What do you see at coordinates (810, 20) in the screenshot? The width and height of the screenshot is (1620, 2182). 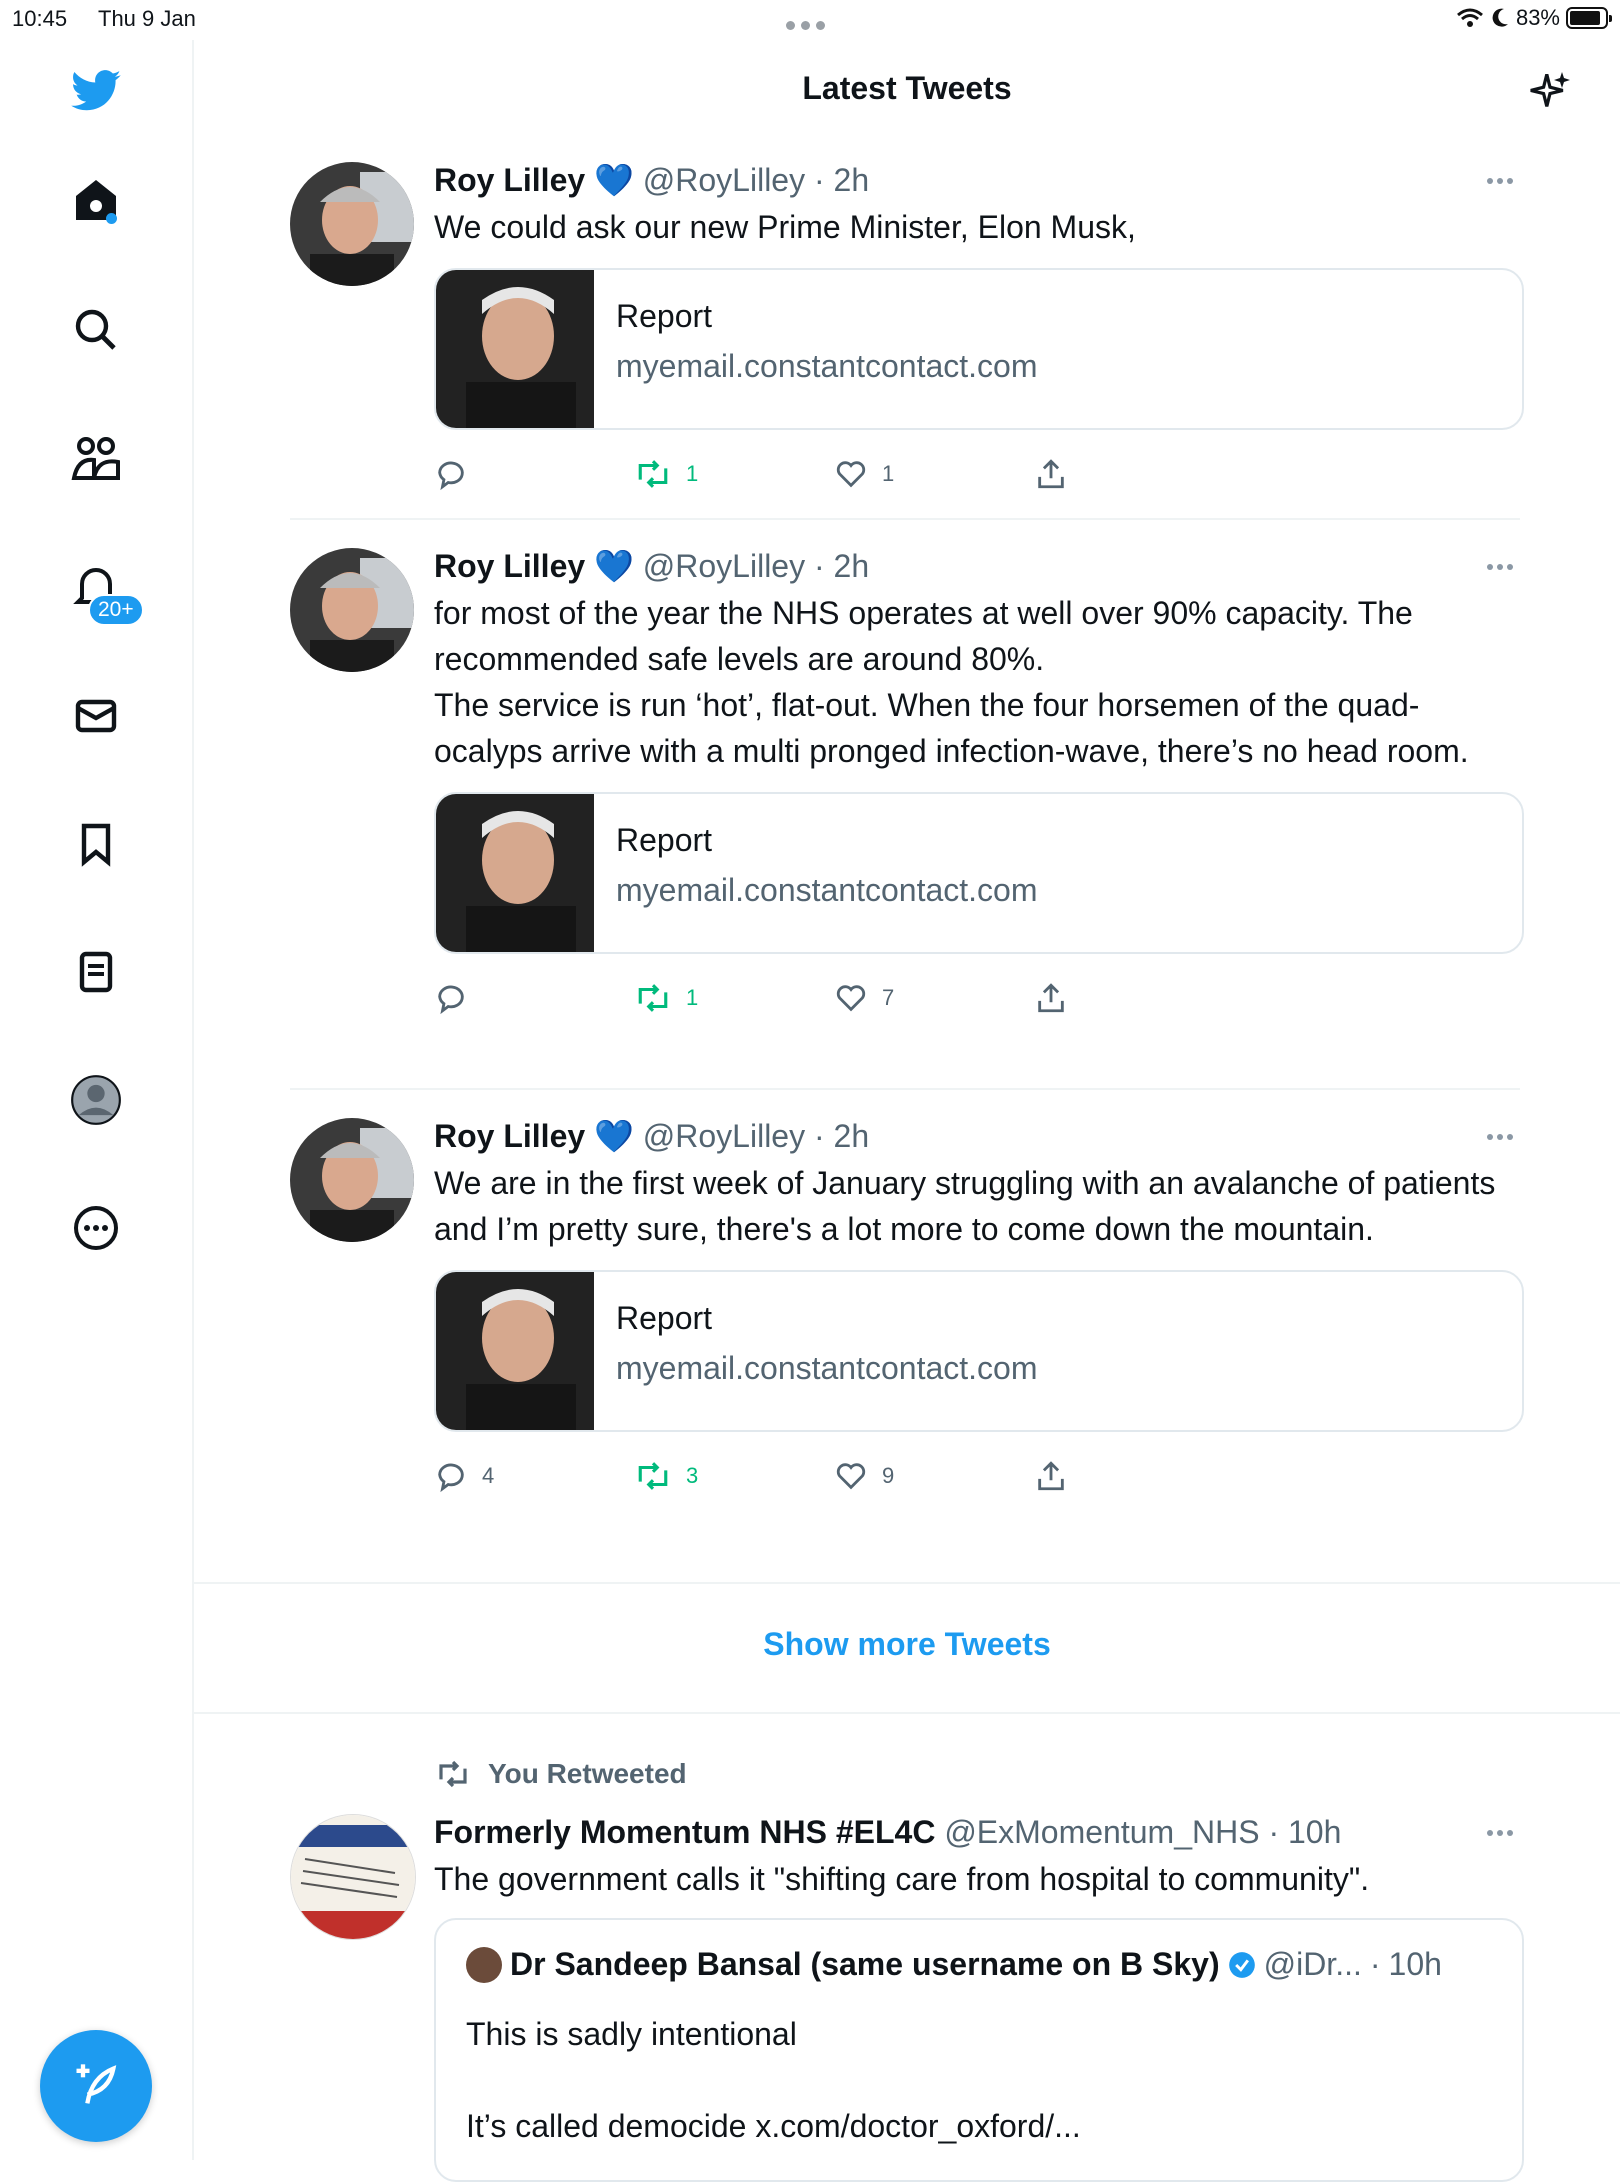 I see `multitasking-dots-icon` at bounding box center [810, 20].